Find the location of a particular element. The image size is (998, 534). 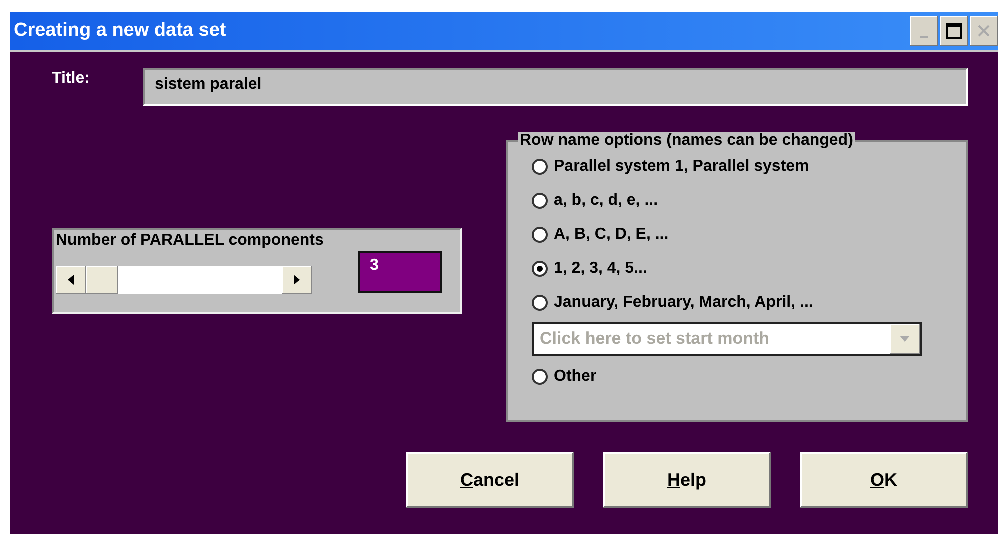

right-arrow-icon is located at coordinates (297, 280).